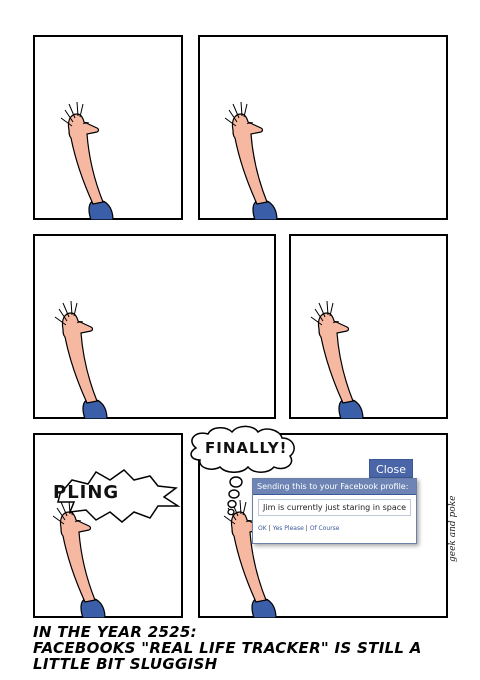 Image resolution: width=480 pixels, height=680 pixels. I want to click on caption-line-3: LITTLE BIT SLUGGISH, so click(125, 664).